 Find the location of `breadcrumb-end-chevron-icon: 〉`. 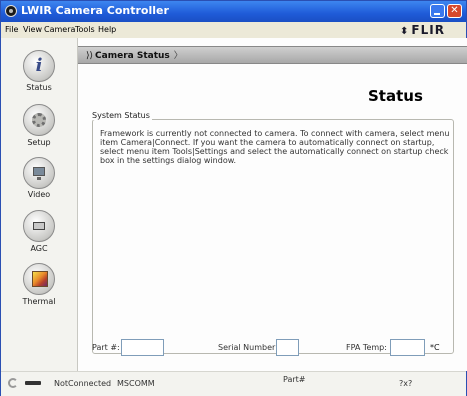

breadcrumb-end-chevron-icon: 〉 is located at coordinates (178, 56).